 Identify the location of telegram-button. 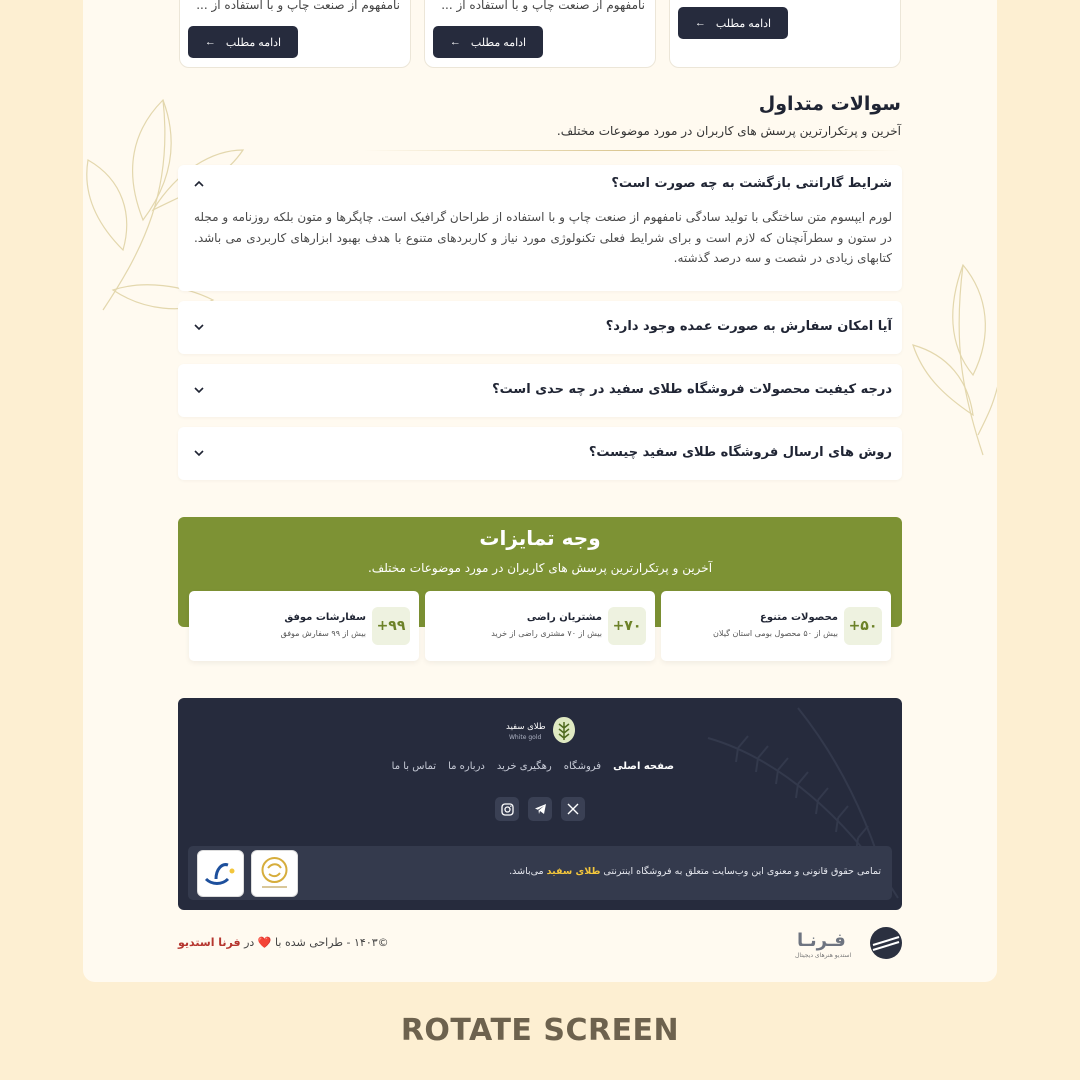
(540, 809).